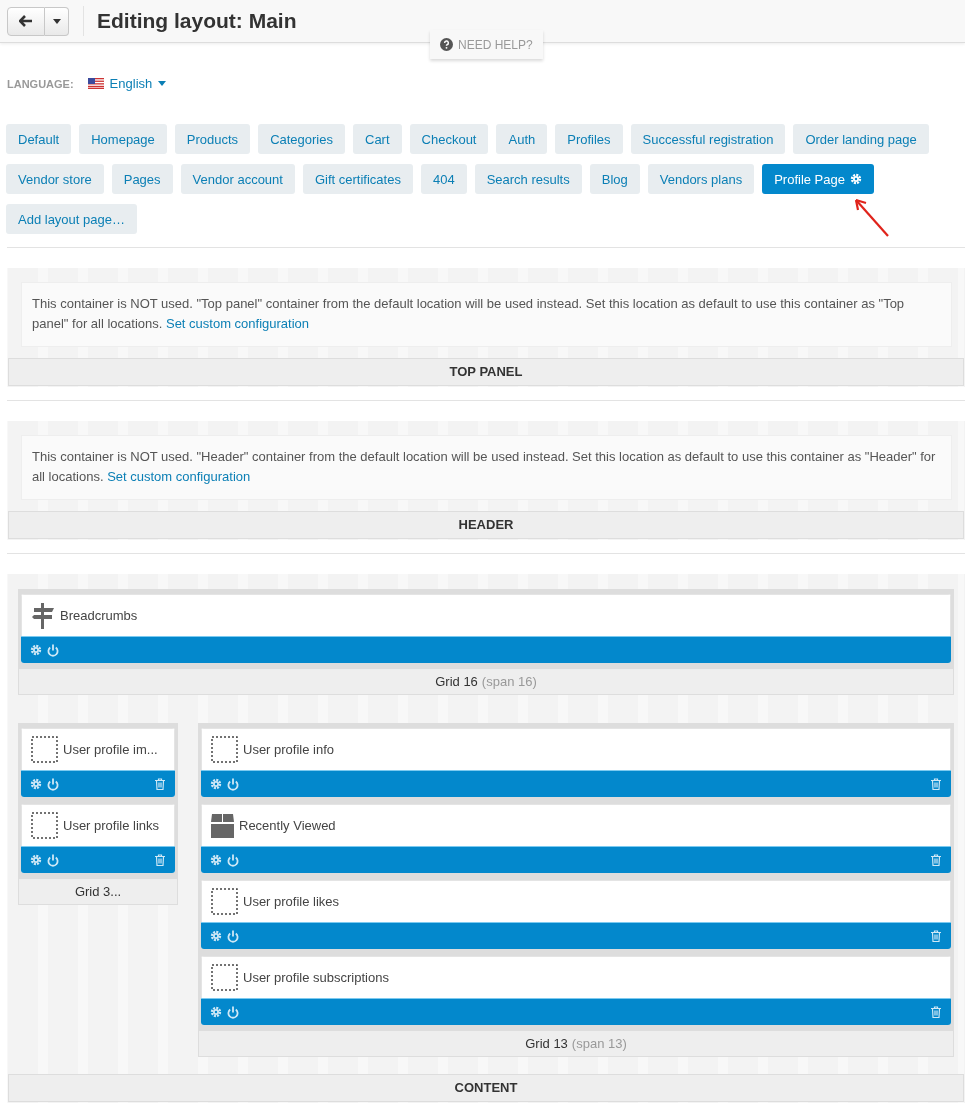 This screenshot has height=1111, width=965. I want to click on grid-title: Grid 16 (span 16), so click(486, 681).